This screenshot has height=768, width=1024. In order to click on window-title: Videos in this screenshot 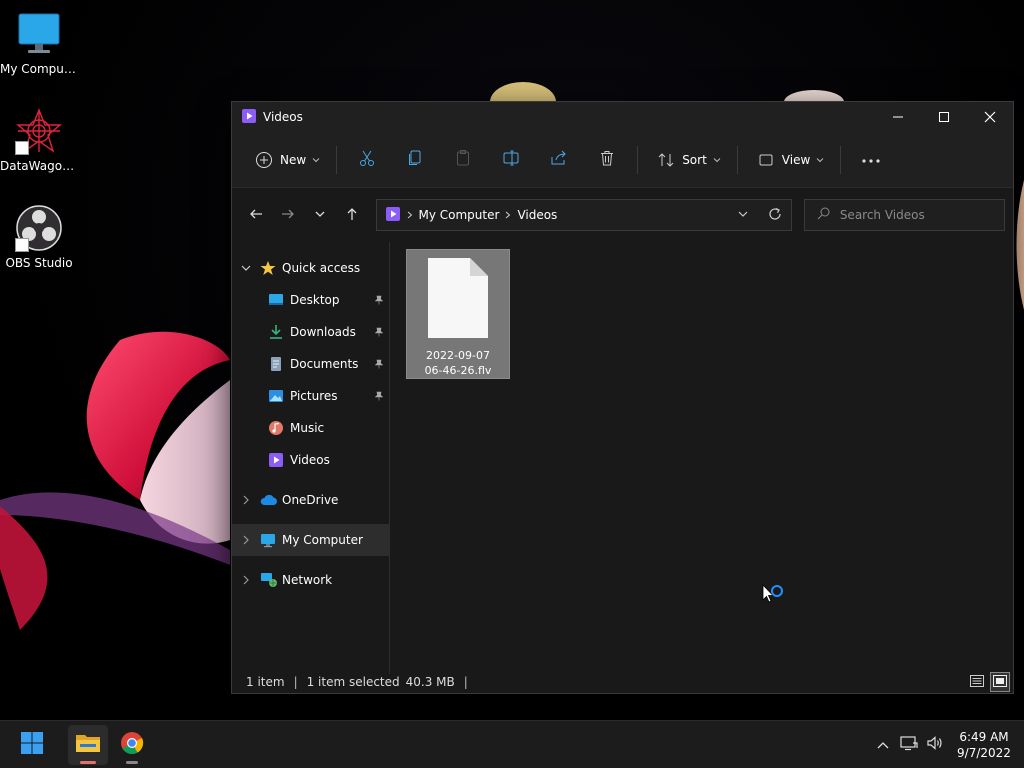, I will do `click(283, 117)`.